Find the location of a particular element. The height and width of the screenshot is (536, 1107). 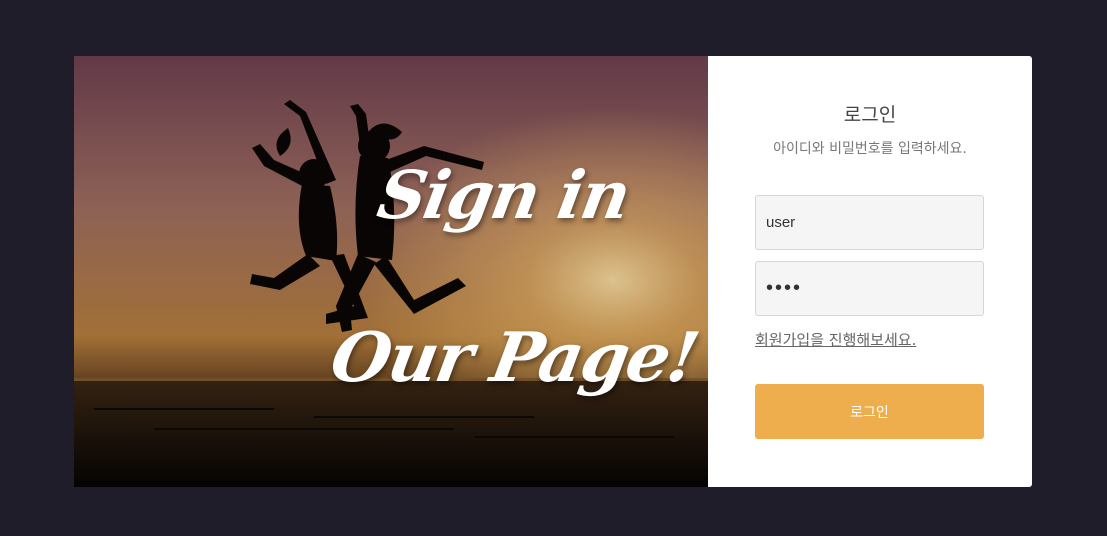

hero-headline-line2: Our Page! is located at coordinates (514, 358).